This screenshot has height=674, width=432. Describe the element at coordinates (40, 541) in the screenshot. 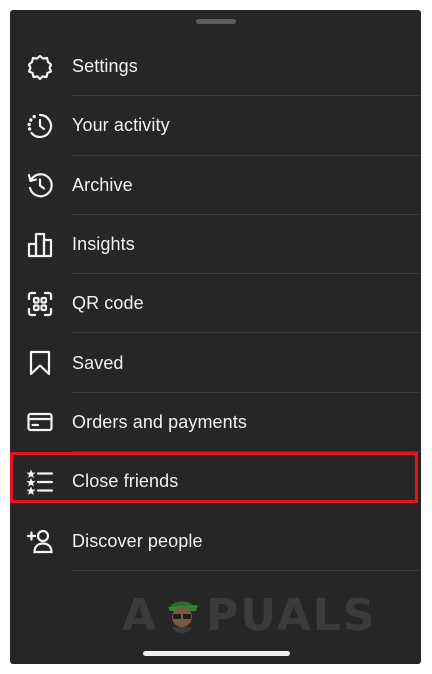

I see `add-person-icon` at that location.